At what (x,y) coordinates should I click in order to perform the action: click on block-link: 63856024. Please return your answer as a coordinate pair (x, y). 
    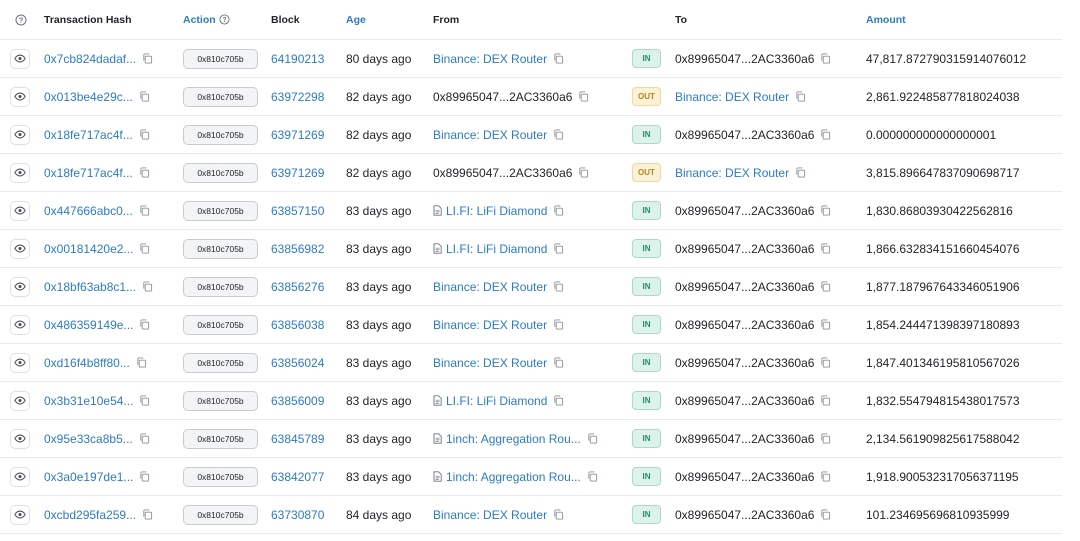
    Looking at the image, I should click on (297, 363).